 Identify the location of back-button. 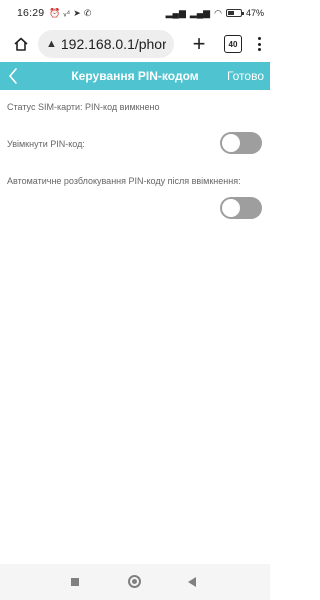
(13, 76).